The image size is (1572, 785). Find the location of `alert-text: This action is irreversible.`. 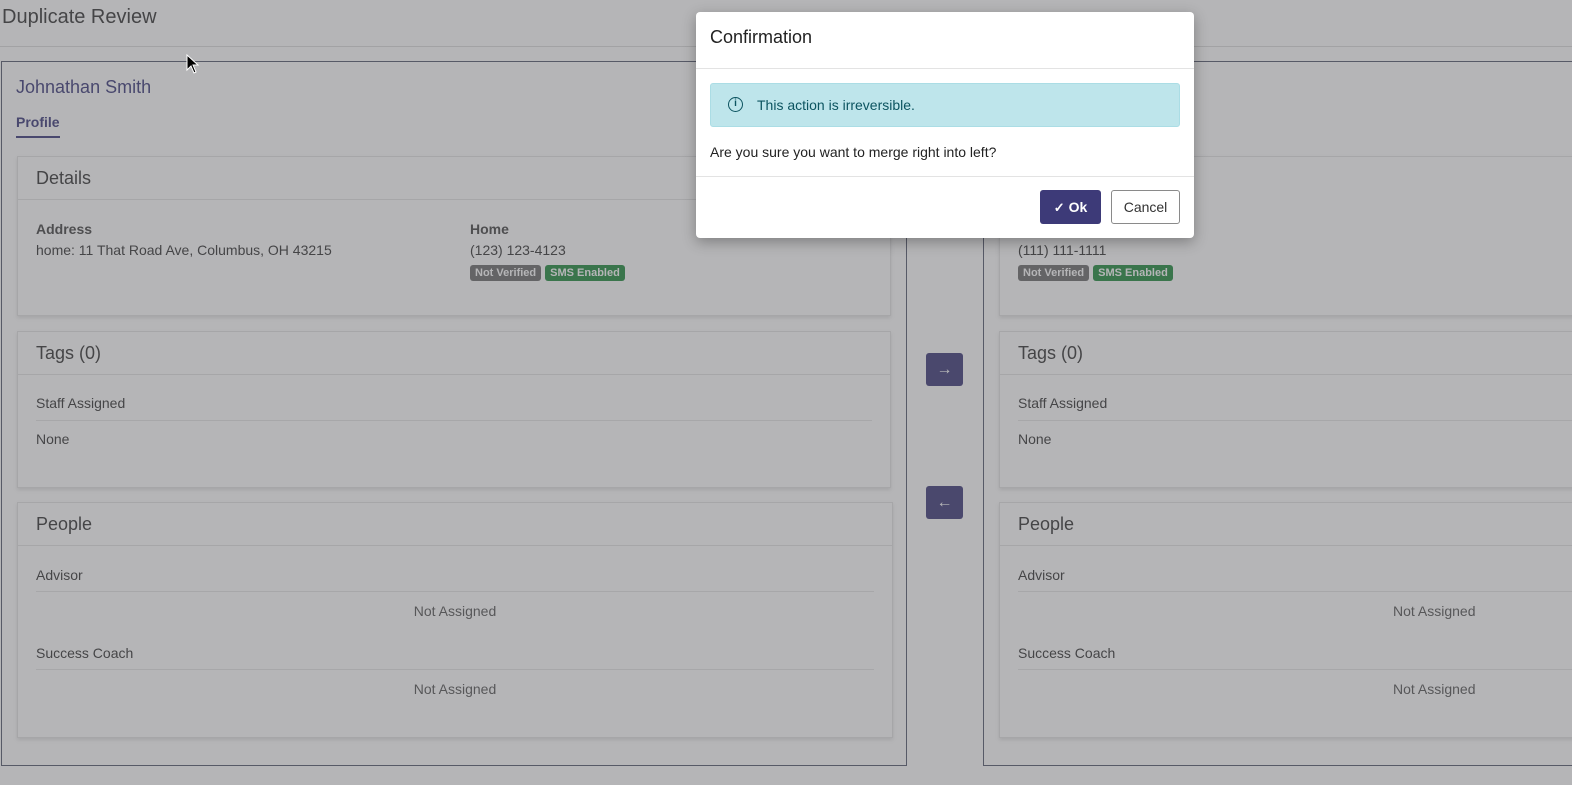

alert-text: This action is irreversible. is located at coordinates (836, 105).